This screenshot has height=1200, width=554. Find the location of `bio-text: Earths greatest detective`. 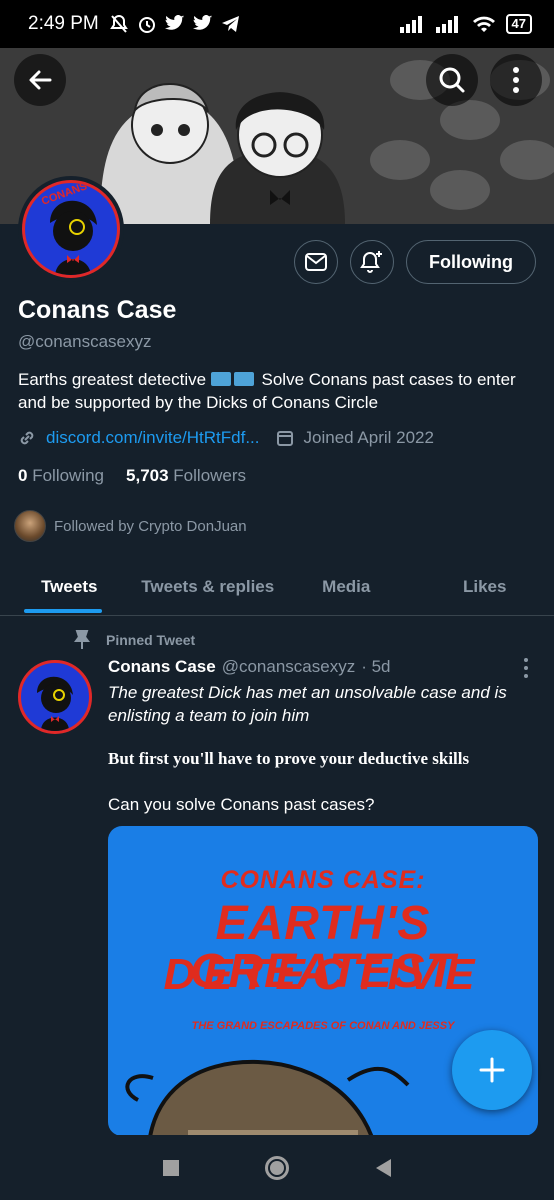

bio-text: Earths greatest detective is located at coordinates (112, 379).